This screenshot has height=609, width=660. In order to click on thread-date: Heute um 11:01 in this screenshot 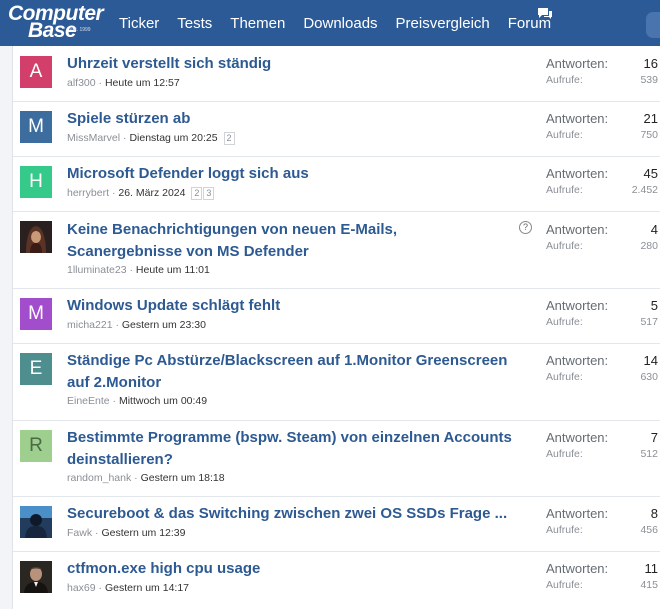, I will do `click(173, 270)`.